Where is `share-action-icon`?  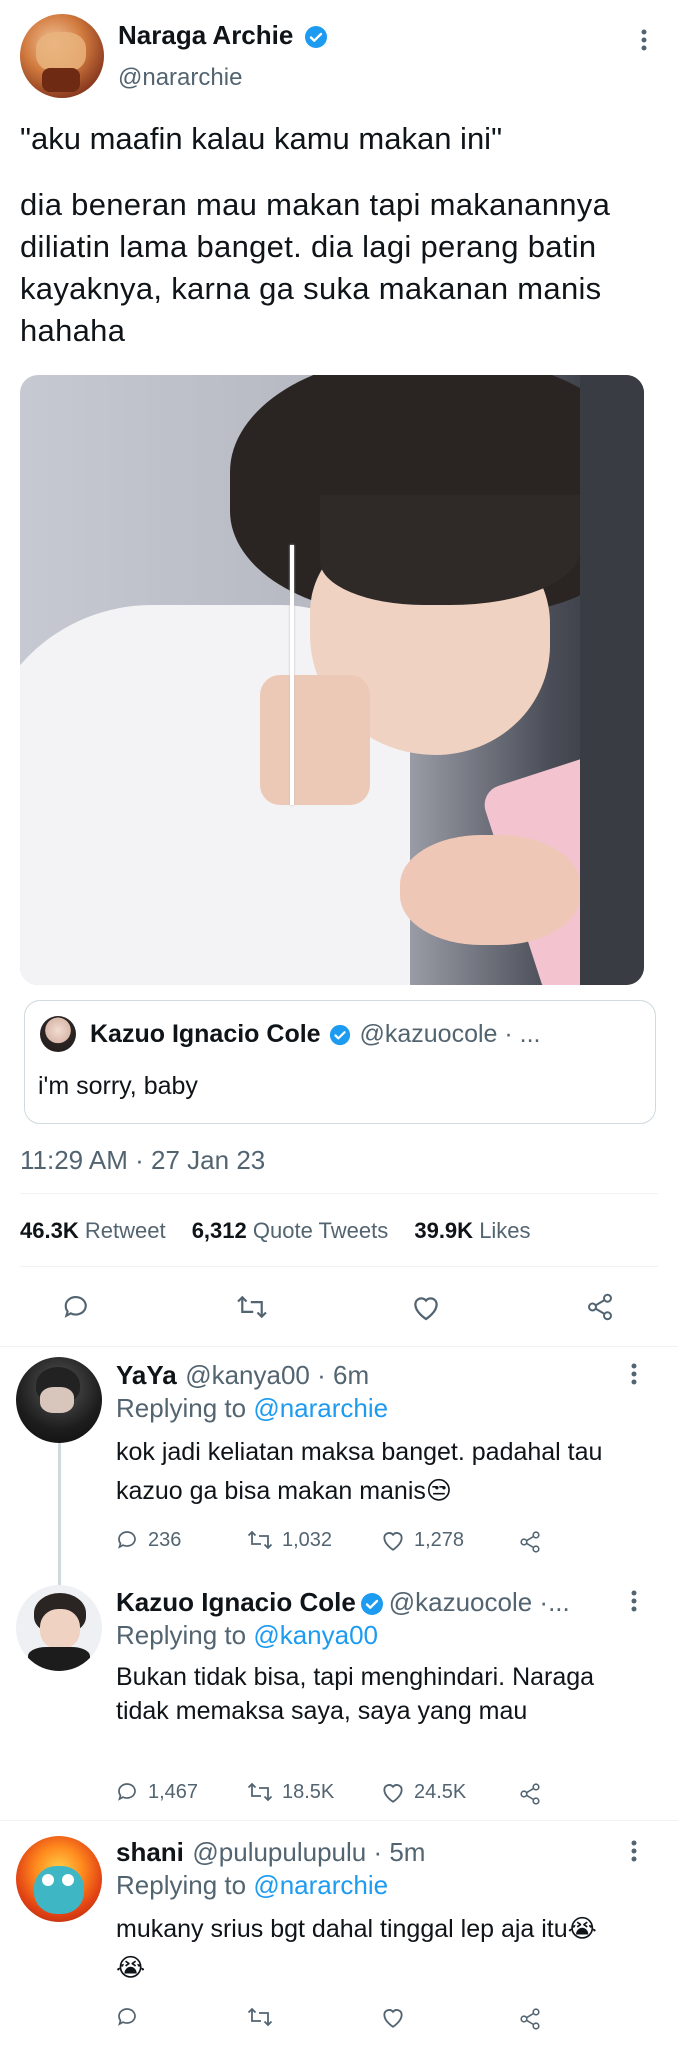 share-action-icon is located at coordinates (600, 1309).